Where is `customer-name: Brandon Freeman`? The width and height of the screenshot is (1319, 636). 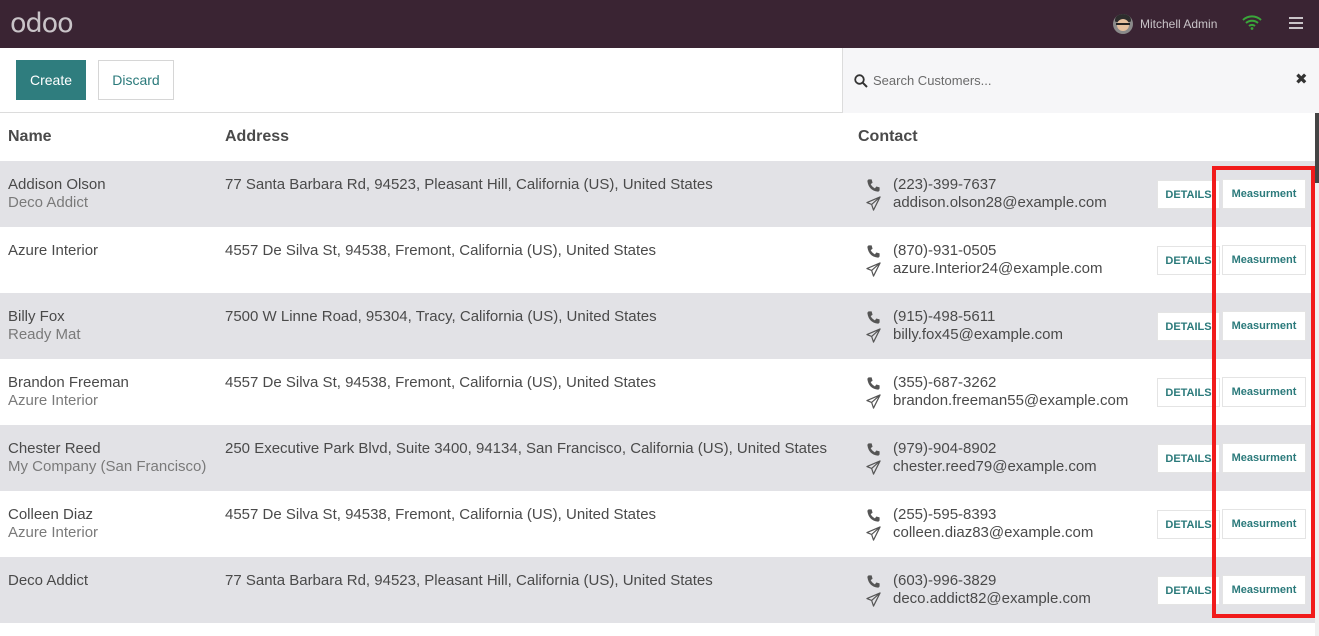
customer-name: Brandon Freeman is located at coordinates (68, 382).